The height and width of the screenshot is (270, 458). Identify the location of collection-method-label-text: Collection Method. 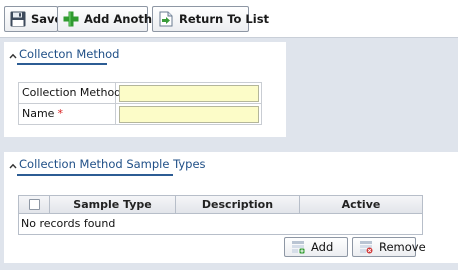
(72, 92).